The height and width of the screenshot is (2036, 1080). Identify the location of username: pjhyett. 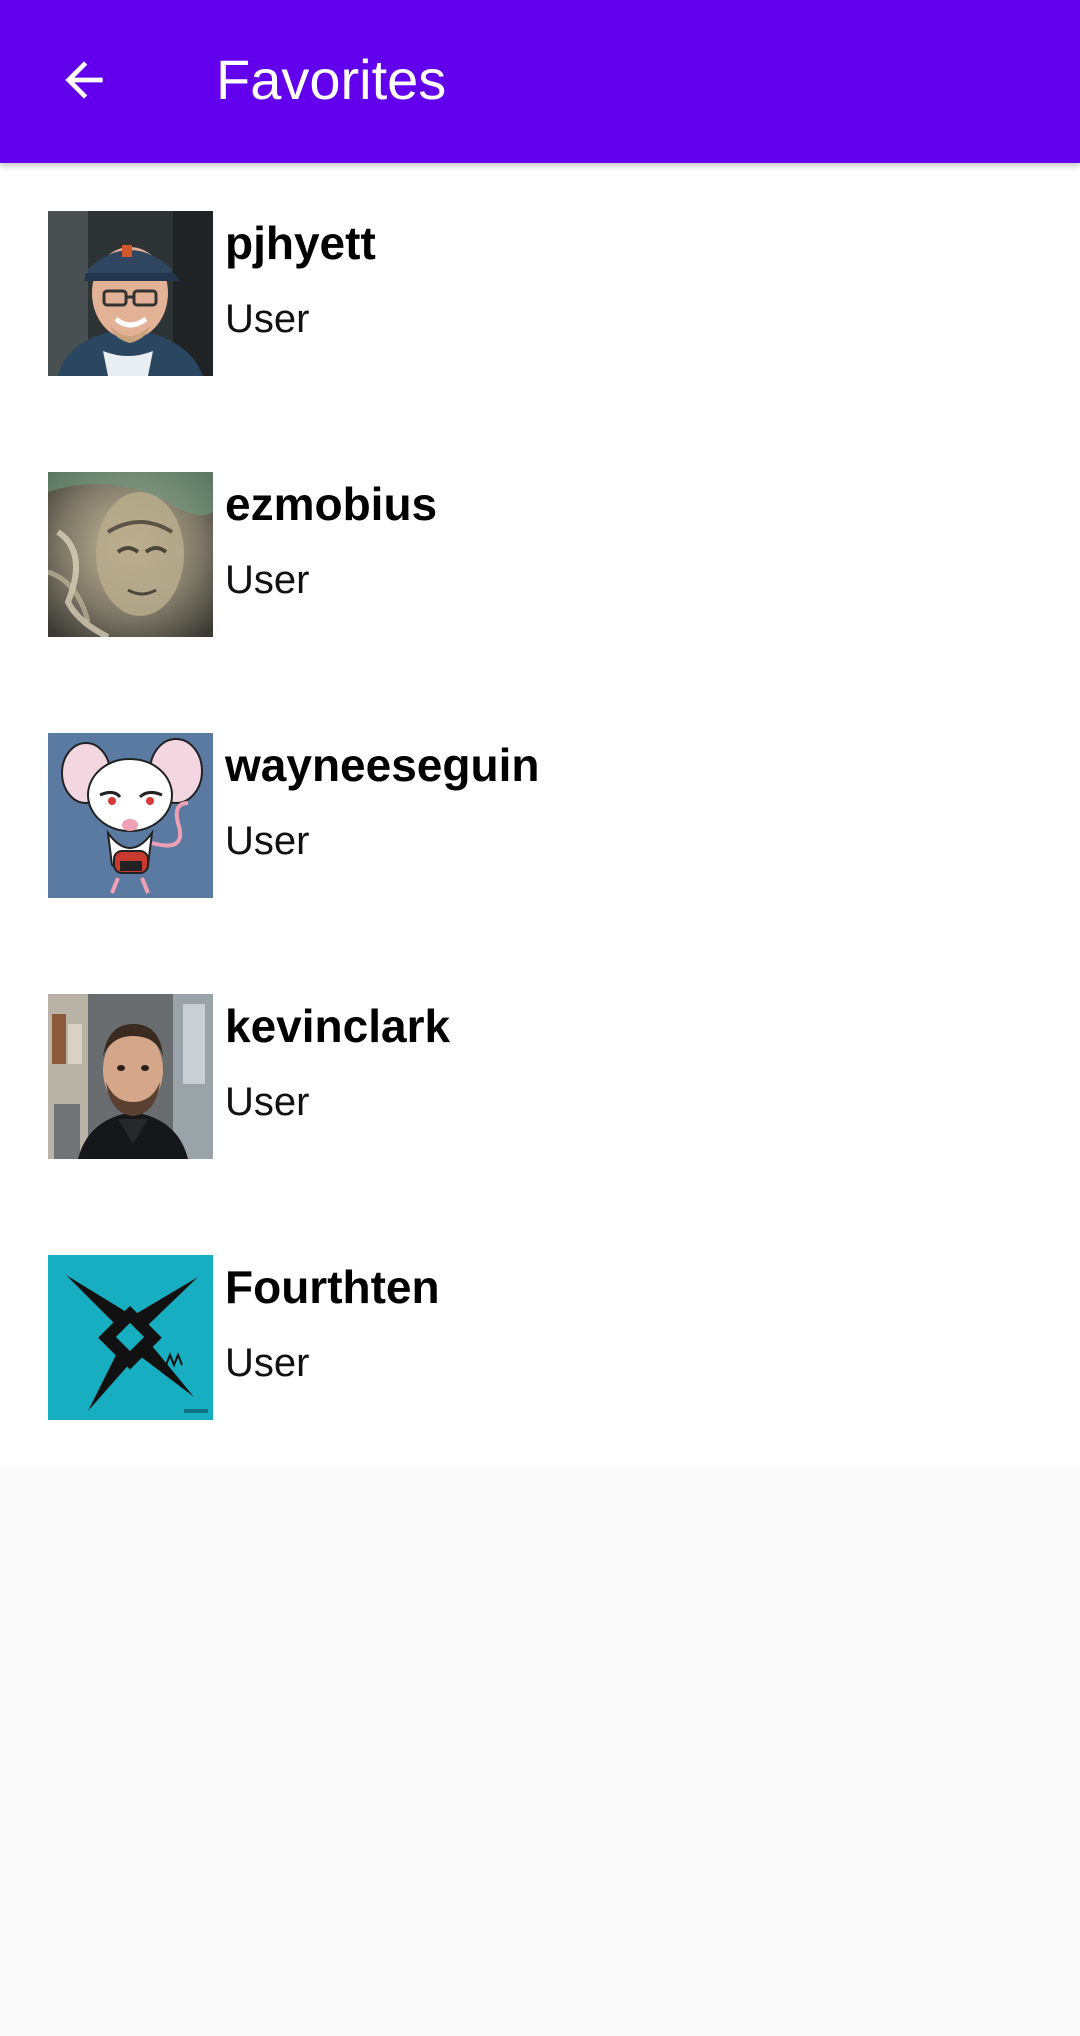
(300, 243).